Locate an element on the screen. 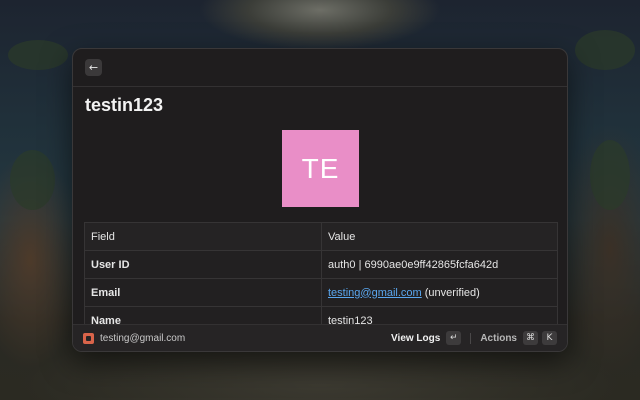 The height and width of the screenshot is (400, 640). table-row: Email testing@gmail.com (unverified) is located at coordinates (321, 292).